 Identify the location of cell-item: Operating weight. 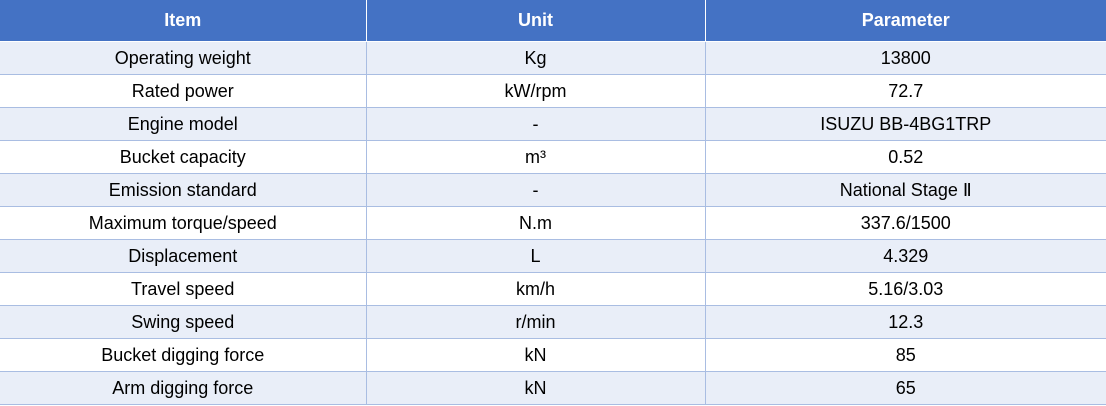
(183, 58).